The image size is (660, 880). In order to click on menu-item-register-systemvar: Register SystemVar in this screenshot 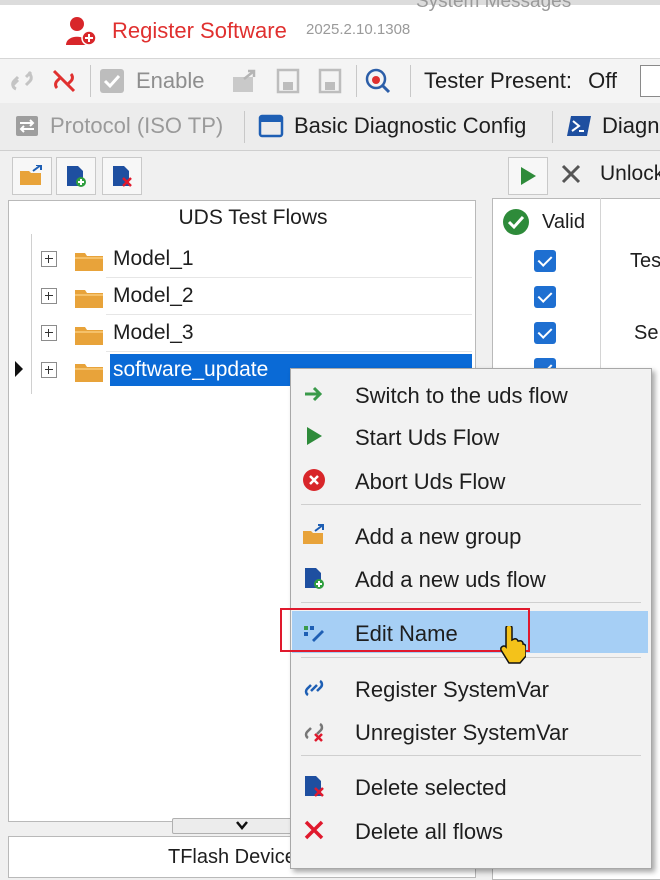, I will do `click(470, 688)`.